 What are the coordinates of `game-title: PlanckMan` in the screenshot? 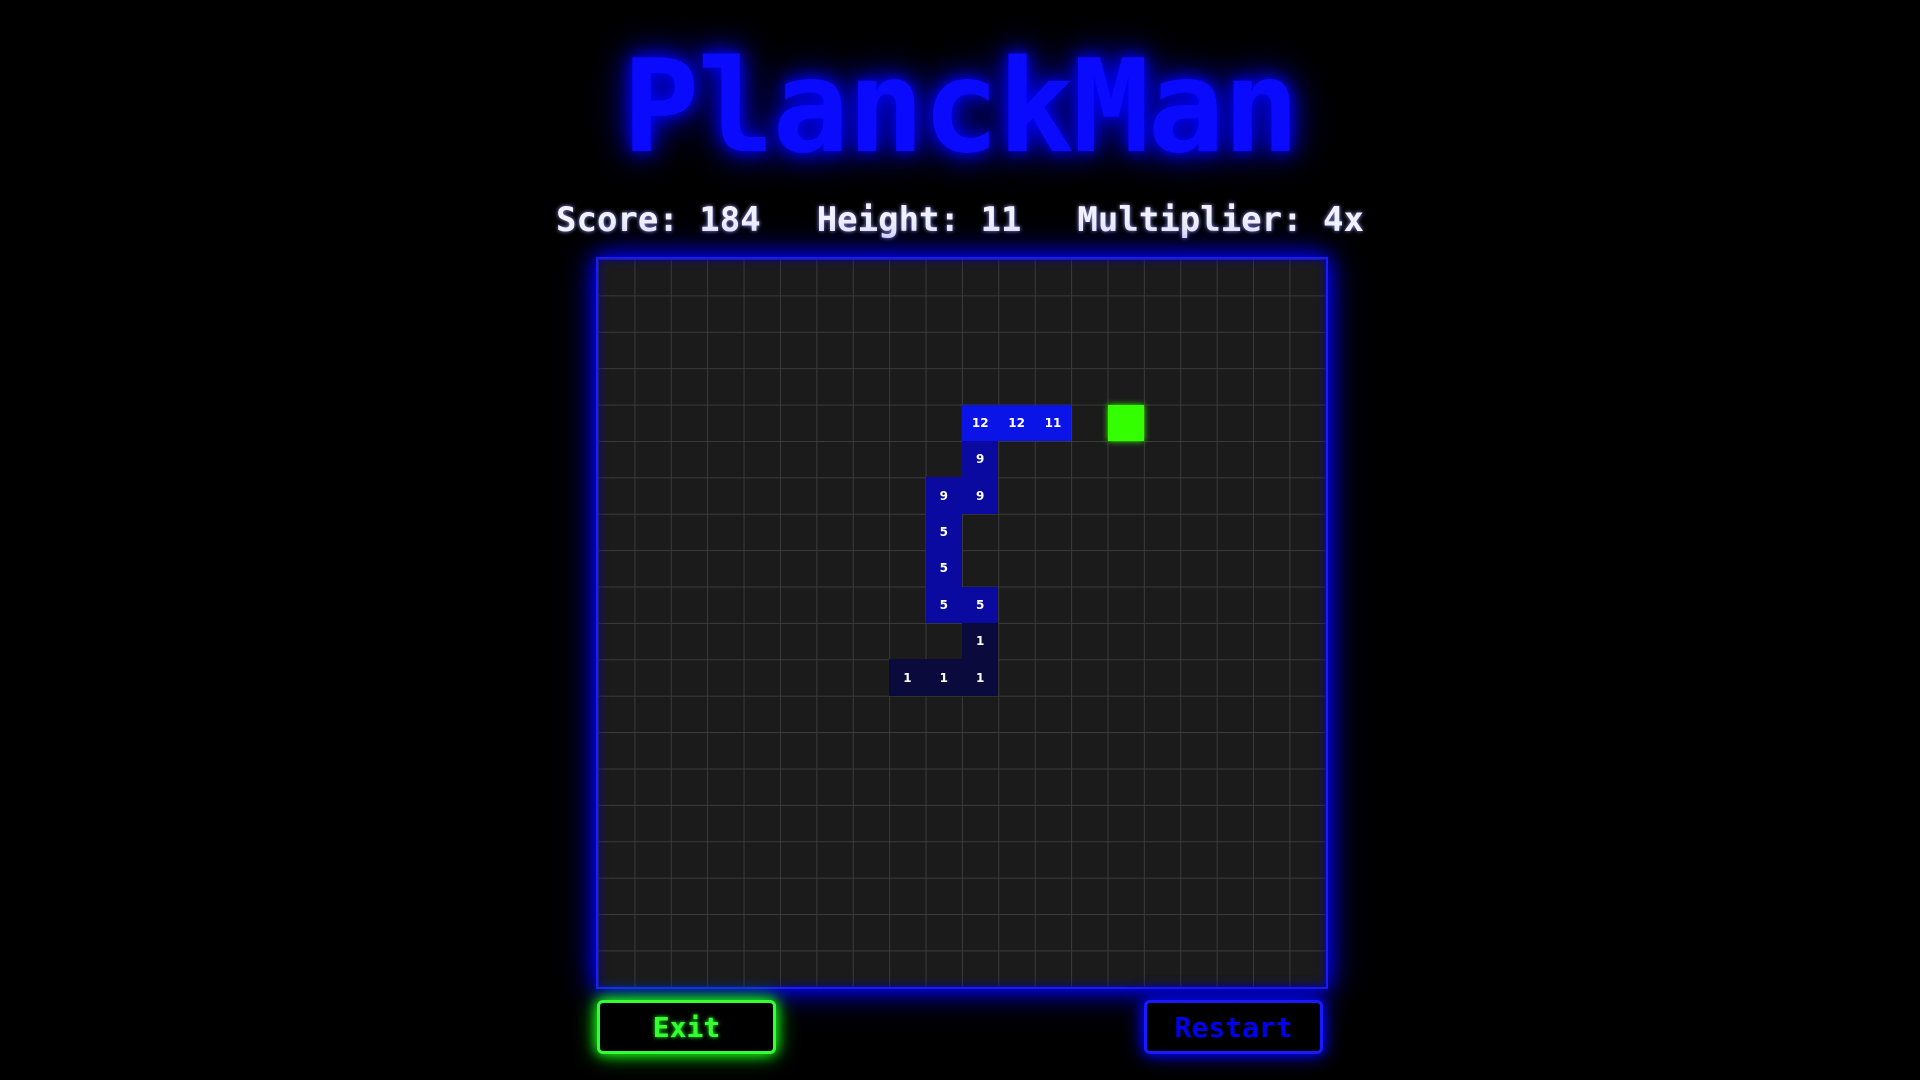 It's located at (961, 107).